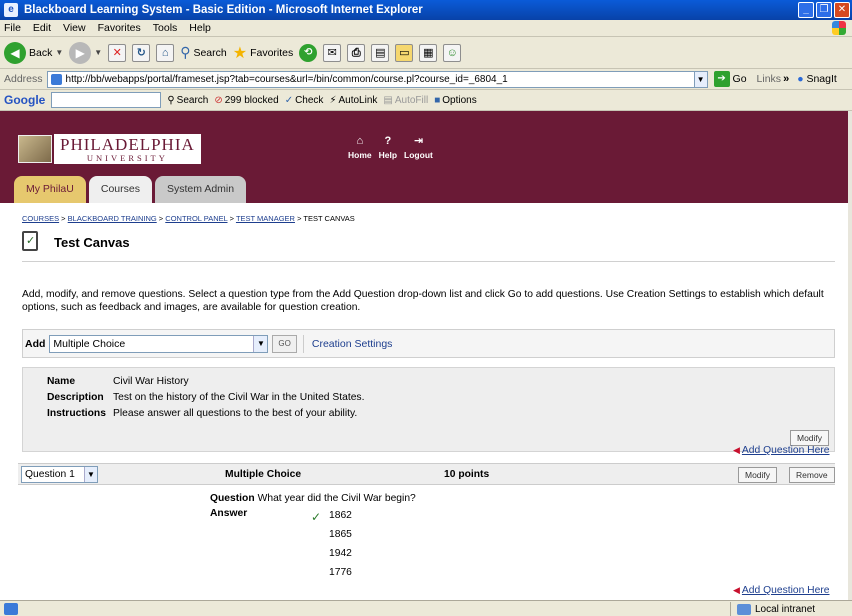  I want to click on breadcrumb-blackboard-training: BLACKBOARD TRAINING, so click(112, 218).